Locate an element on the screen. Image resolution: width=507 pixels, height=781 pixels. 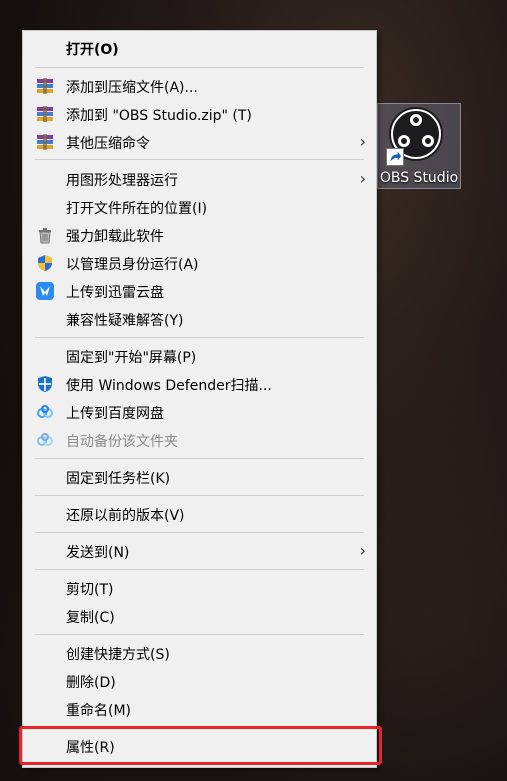
menu-item-run-as-admin: 以管理员身份运行(A) is located at coordinates (199, 263).